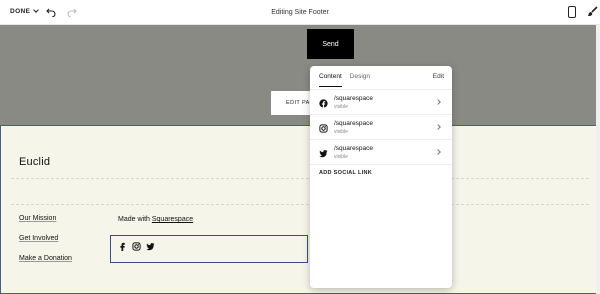 This screenshot has height=294, width=600. Describe the element at coordinates (345, 173) in the screenshot. I see `add-social-link-button: ADD SOCIAL LINK` at that location.